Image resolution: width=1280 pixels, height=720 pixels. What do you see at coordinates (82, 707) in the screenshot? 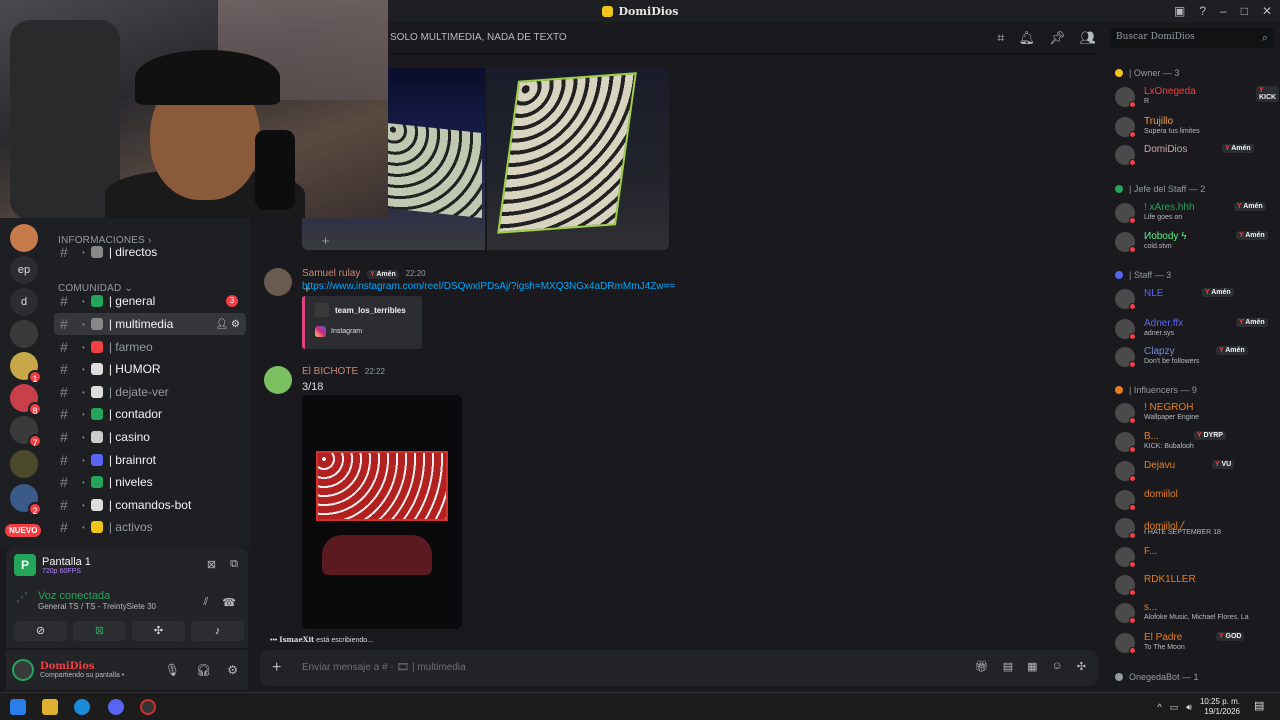
I see `edge-icon` at bounding box center [82, 707].